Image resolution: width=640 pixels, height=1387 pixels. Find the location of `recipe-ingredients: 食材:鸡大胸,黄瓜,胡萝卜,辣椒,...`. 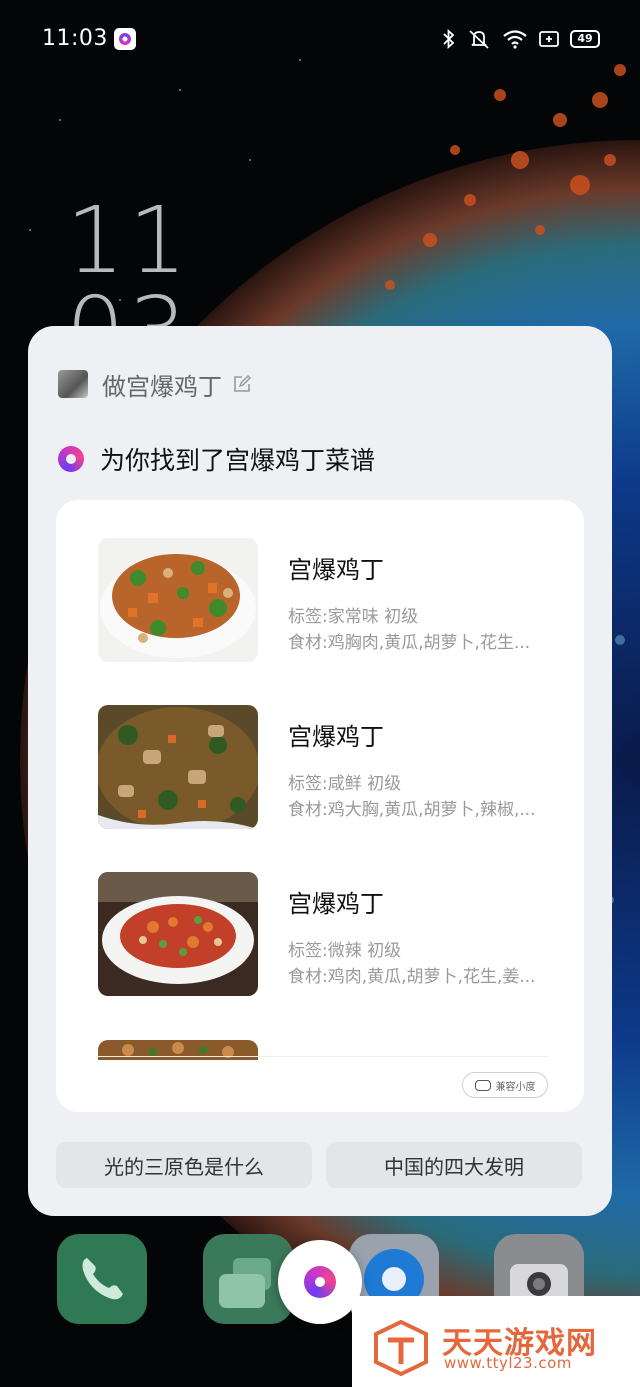

recipe-ingredients: 食材:鸡大胸,黄瓜,胡萝卜,辣椒,... is located at coordinates (412, 810).